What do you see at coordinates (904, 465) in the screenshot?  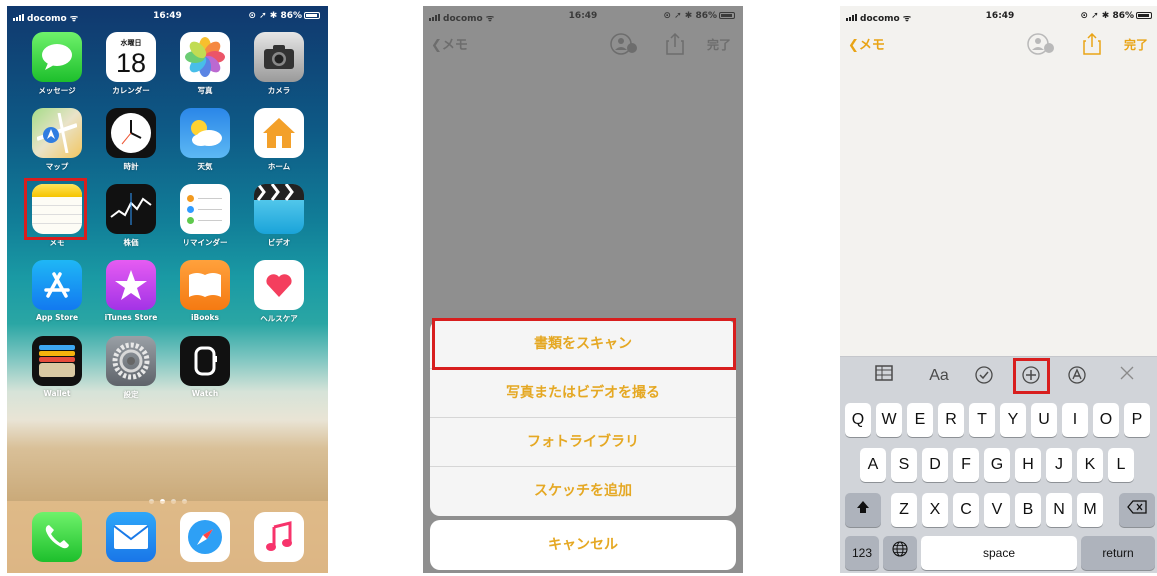 I see `key: S` at bounding box center [904, 465].